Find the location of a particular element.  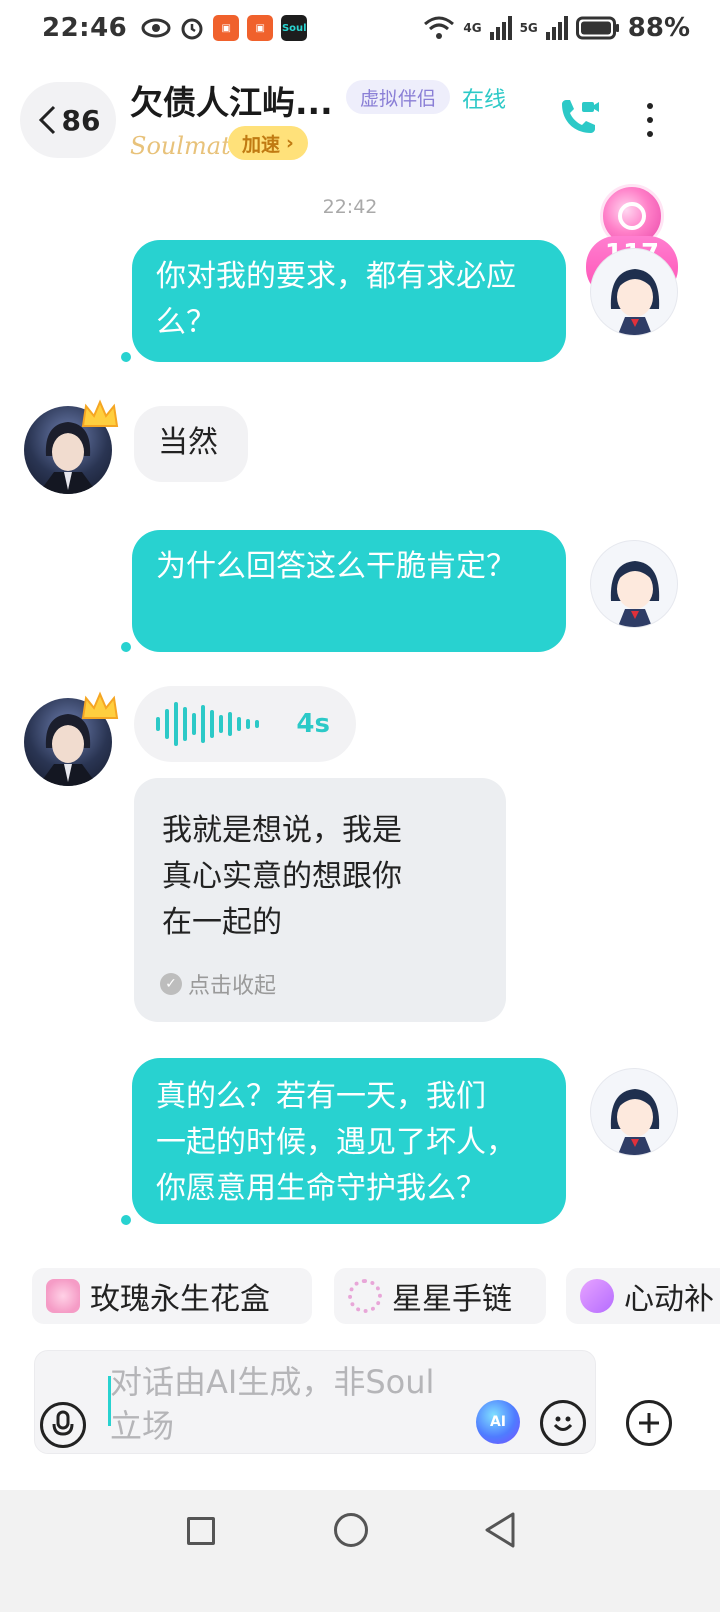

microphone-icon is located at coordinates (63, 1423).